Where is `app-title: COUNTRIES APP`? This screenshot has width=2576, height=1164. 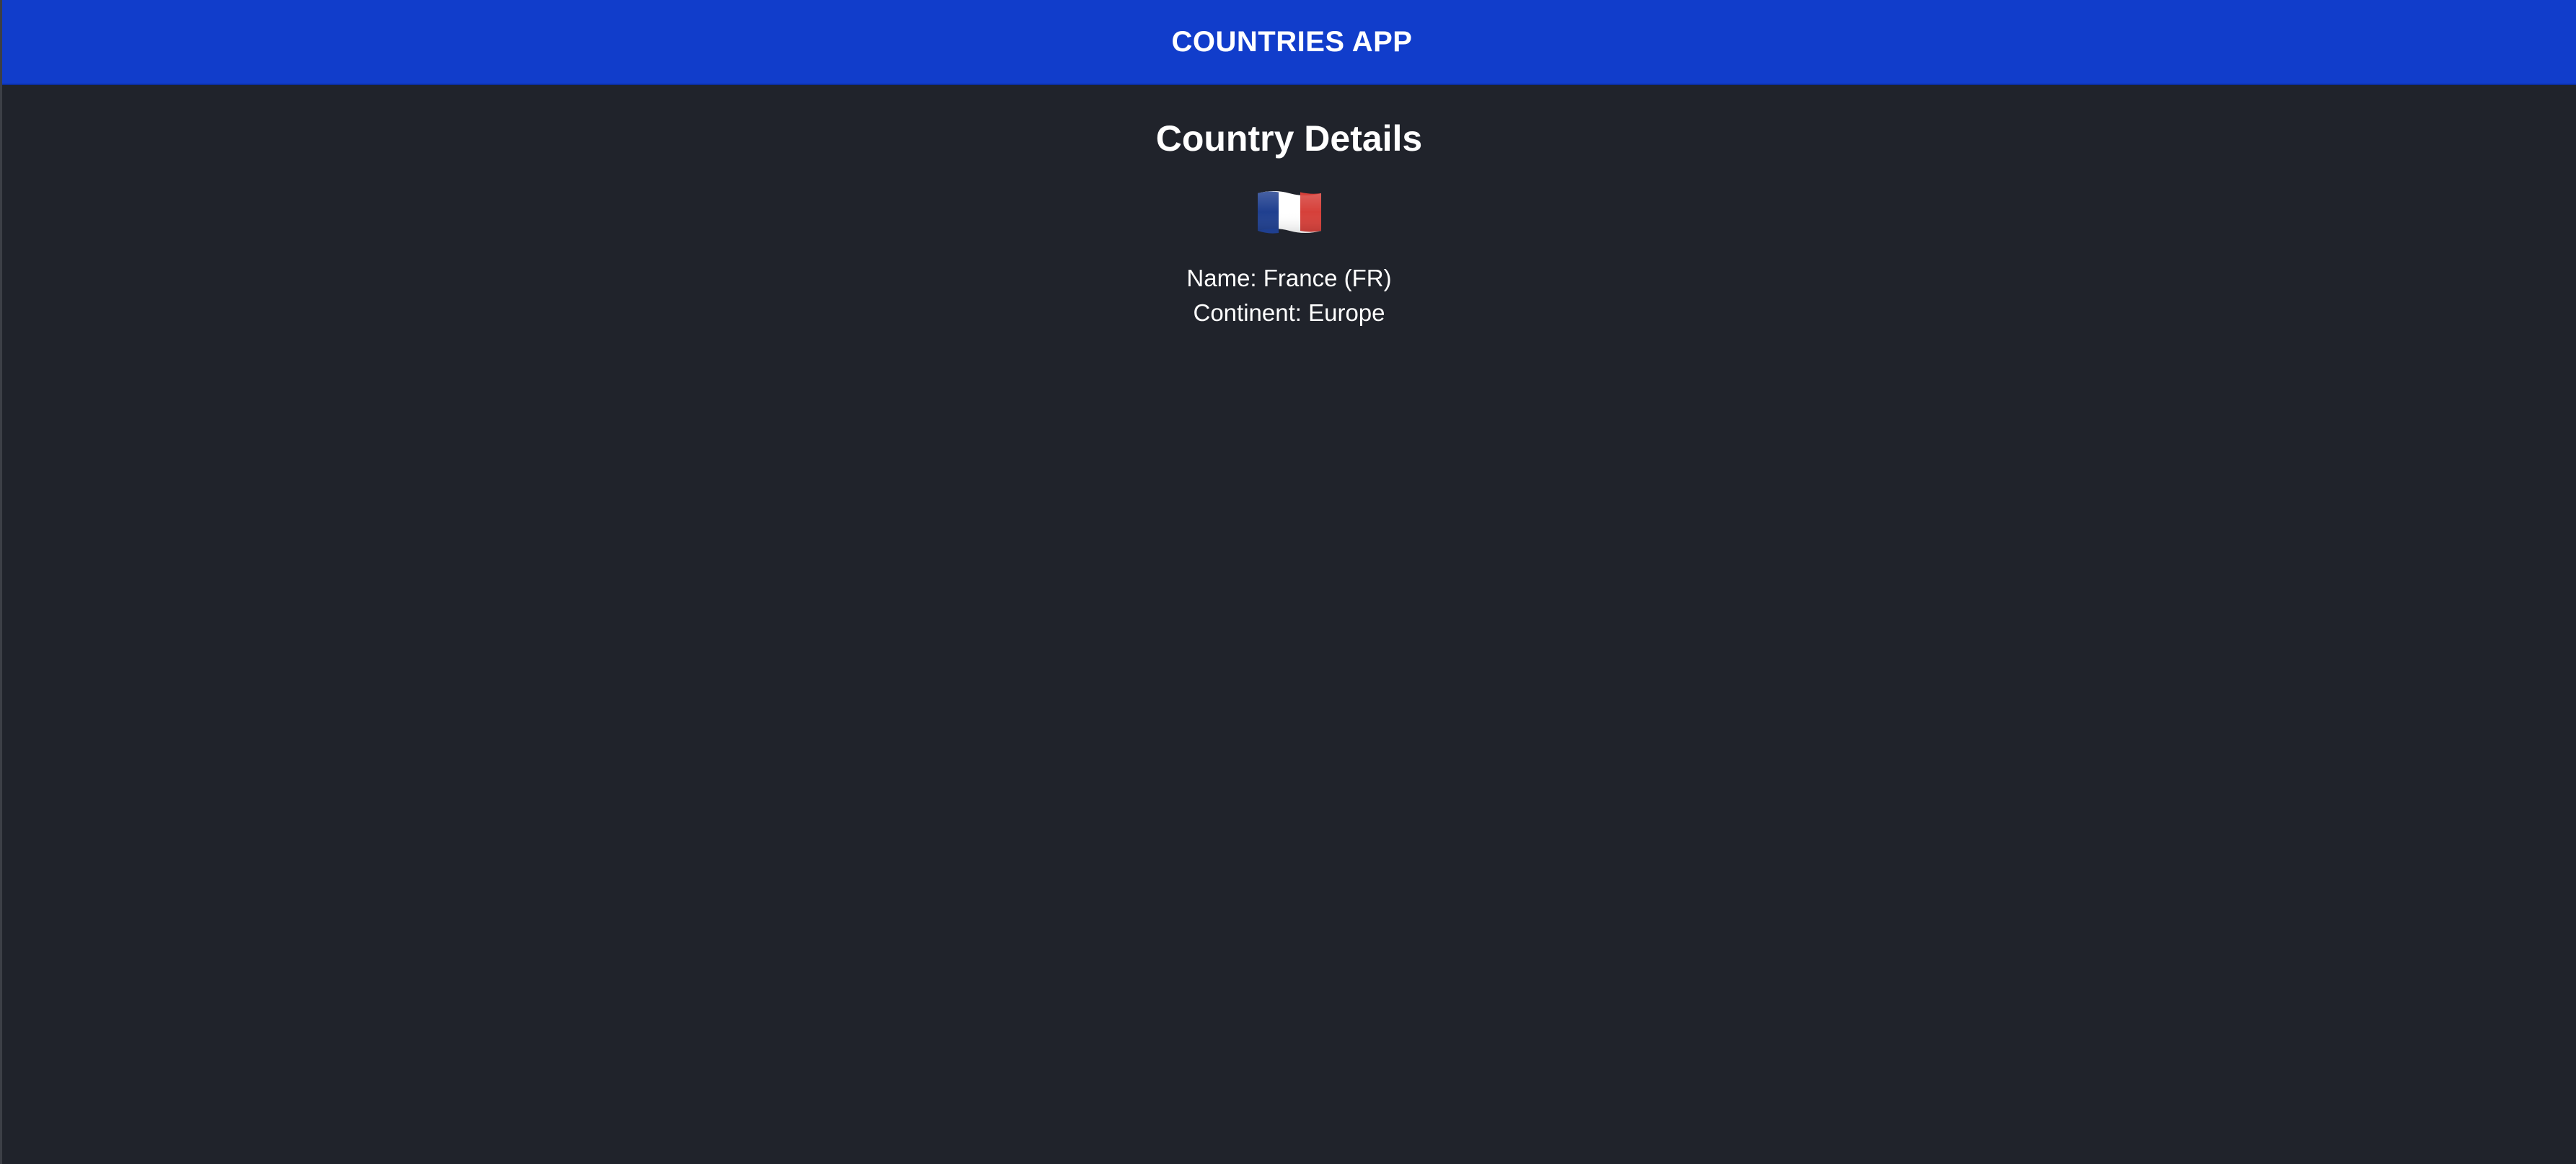 app-title: COUNTRIES APP is located at coordinates (1292, 41).